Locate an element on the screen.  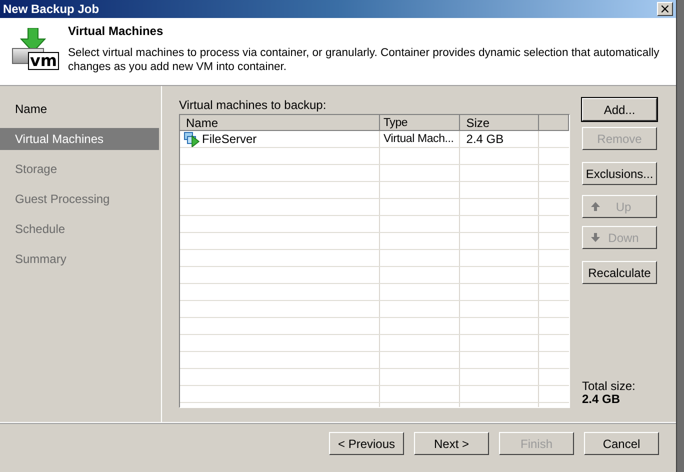
total-size-label: Total size: is located at coordinates (609, 386).